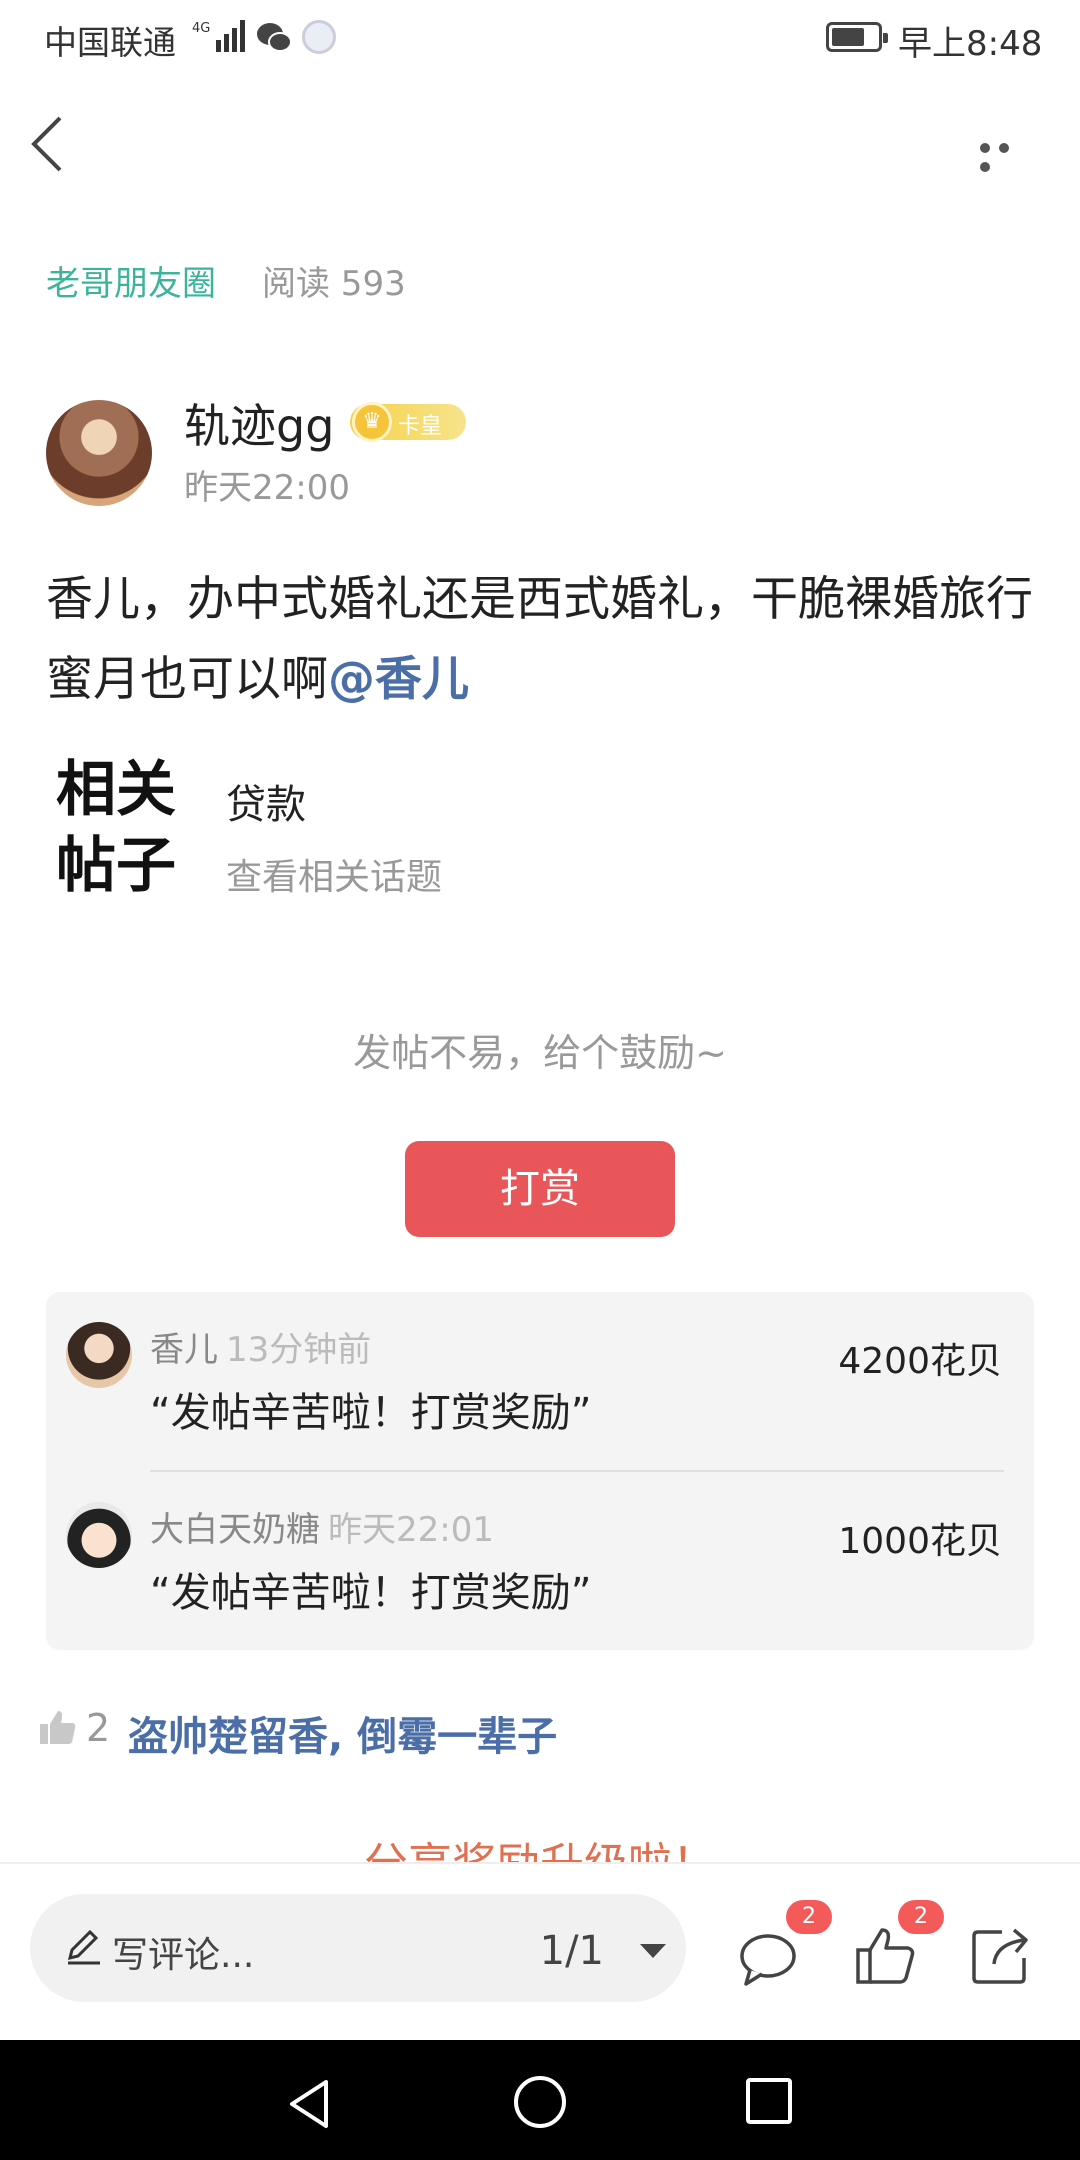 This screenshot has height=2160, width=1080. Describe the element at coordinates (540, 38) in the screenshot. I see `status-bar: 中国联通 4G 早上8:48` at that location.